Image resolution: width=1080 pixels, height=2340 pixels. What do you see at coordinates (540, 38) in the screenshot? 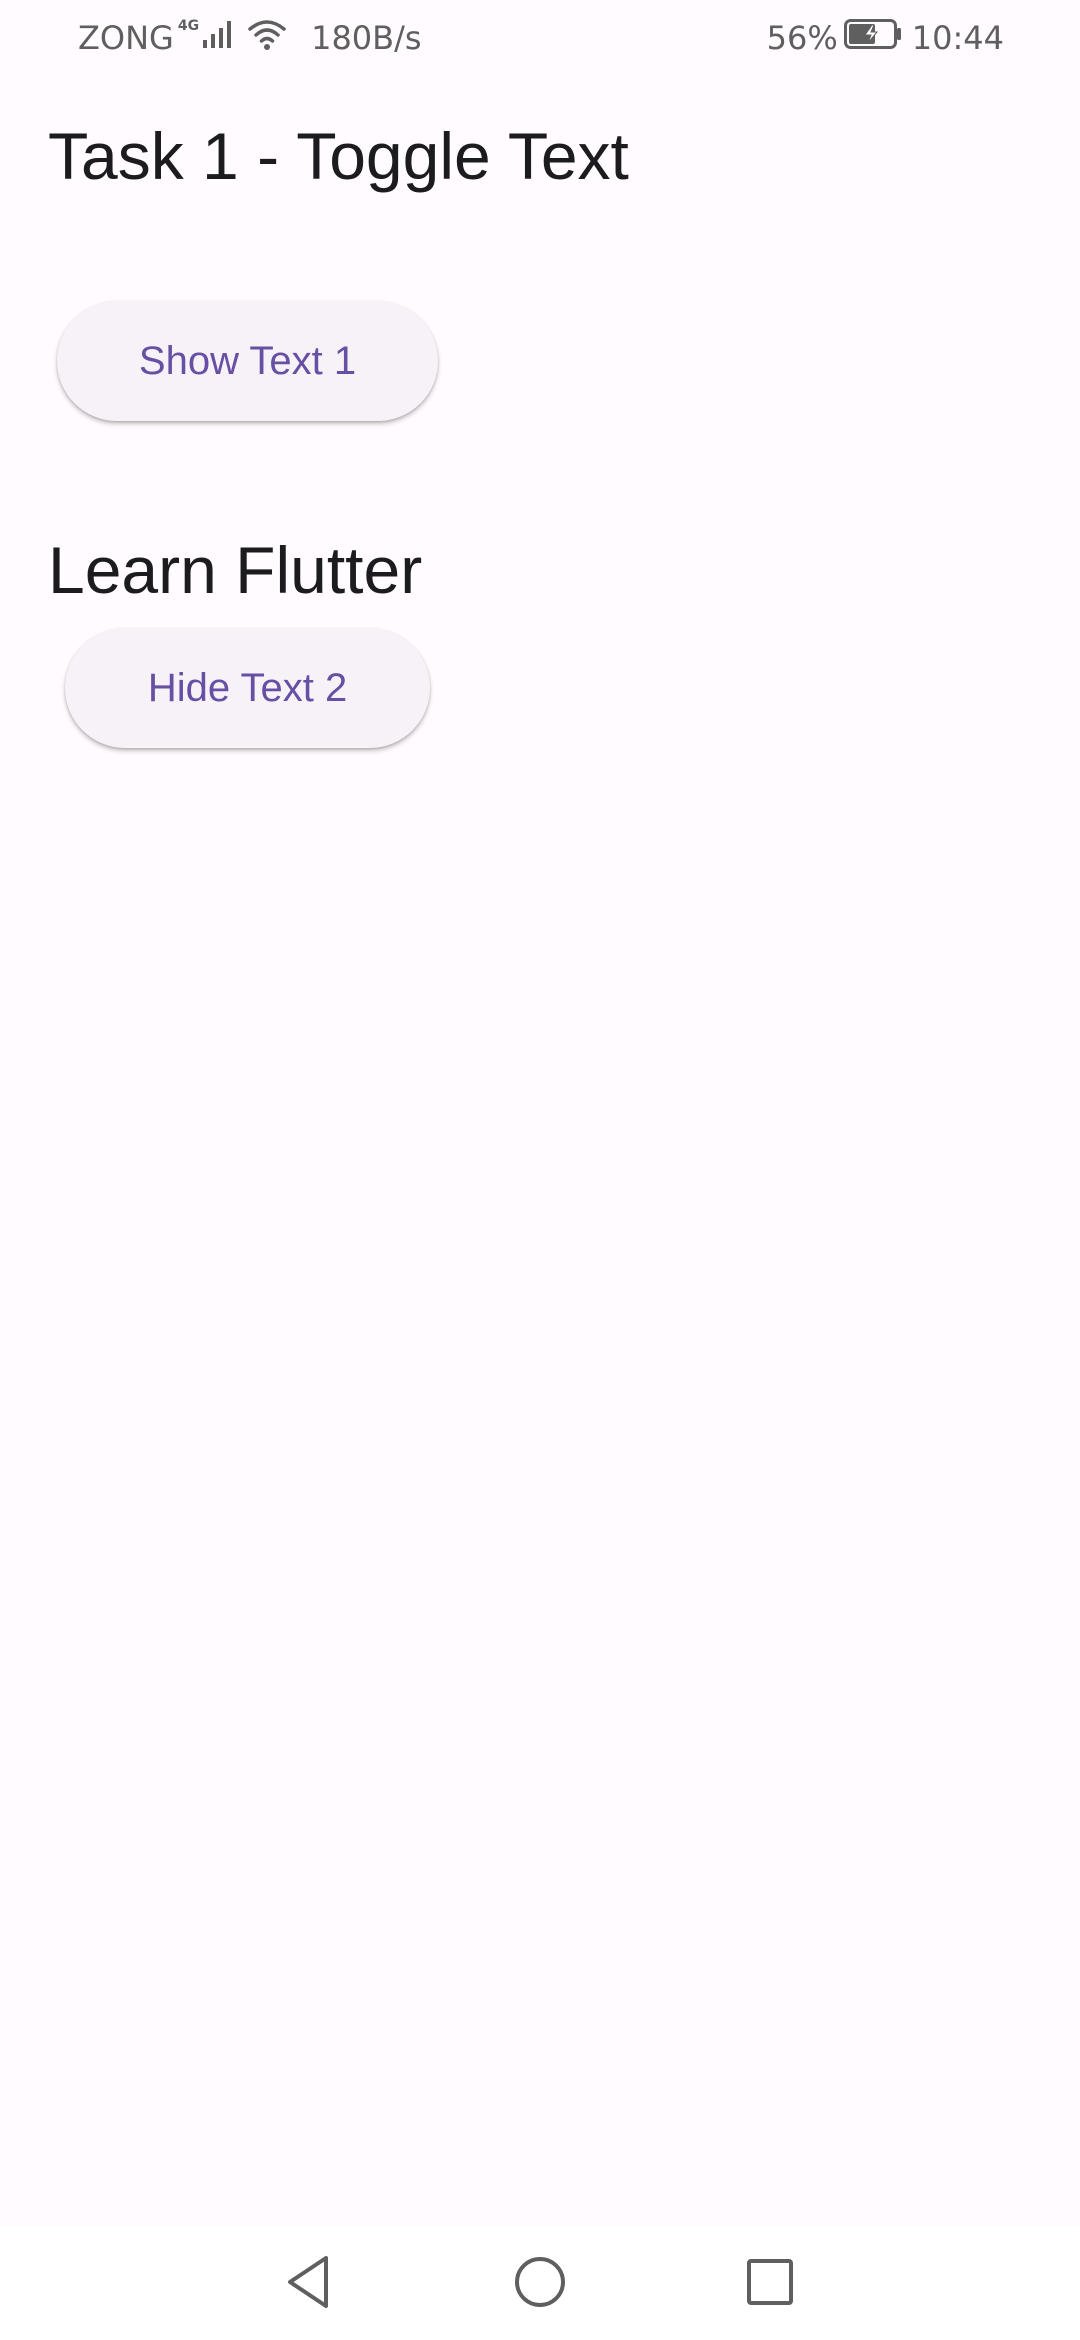
I see `status-bar: ZONG 4G 180B/s 56% 10:44` at bounding box center [540, 38].